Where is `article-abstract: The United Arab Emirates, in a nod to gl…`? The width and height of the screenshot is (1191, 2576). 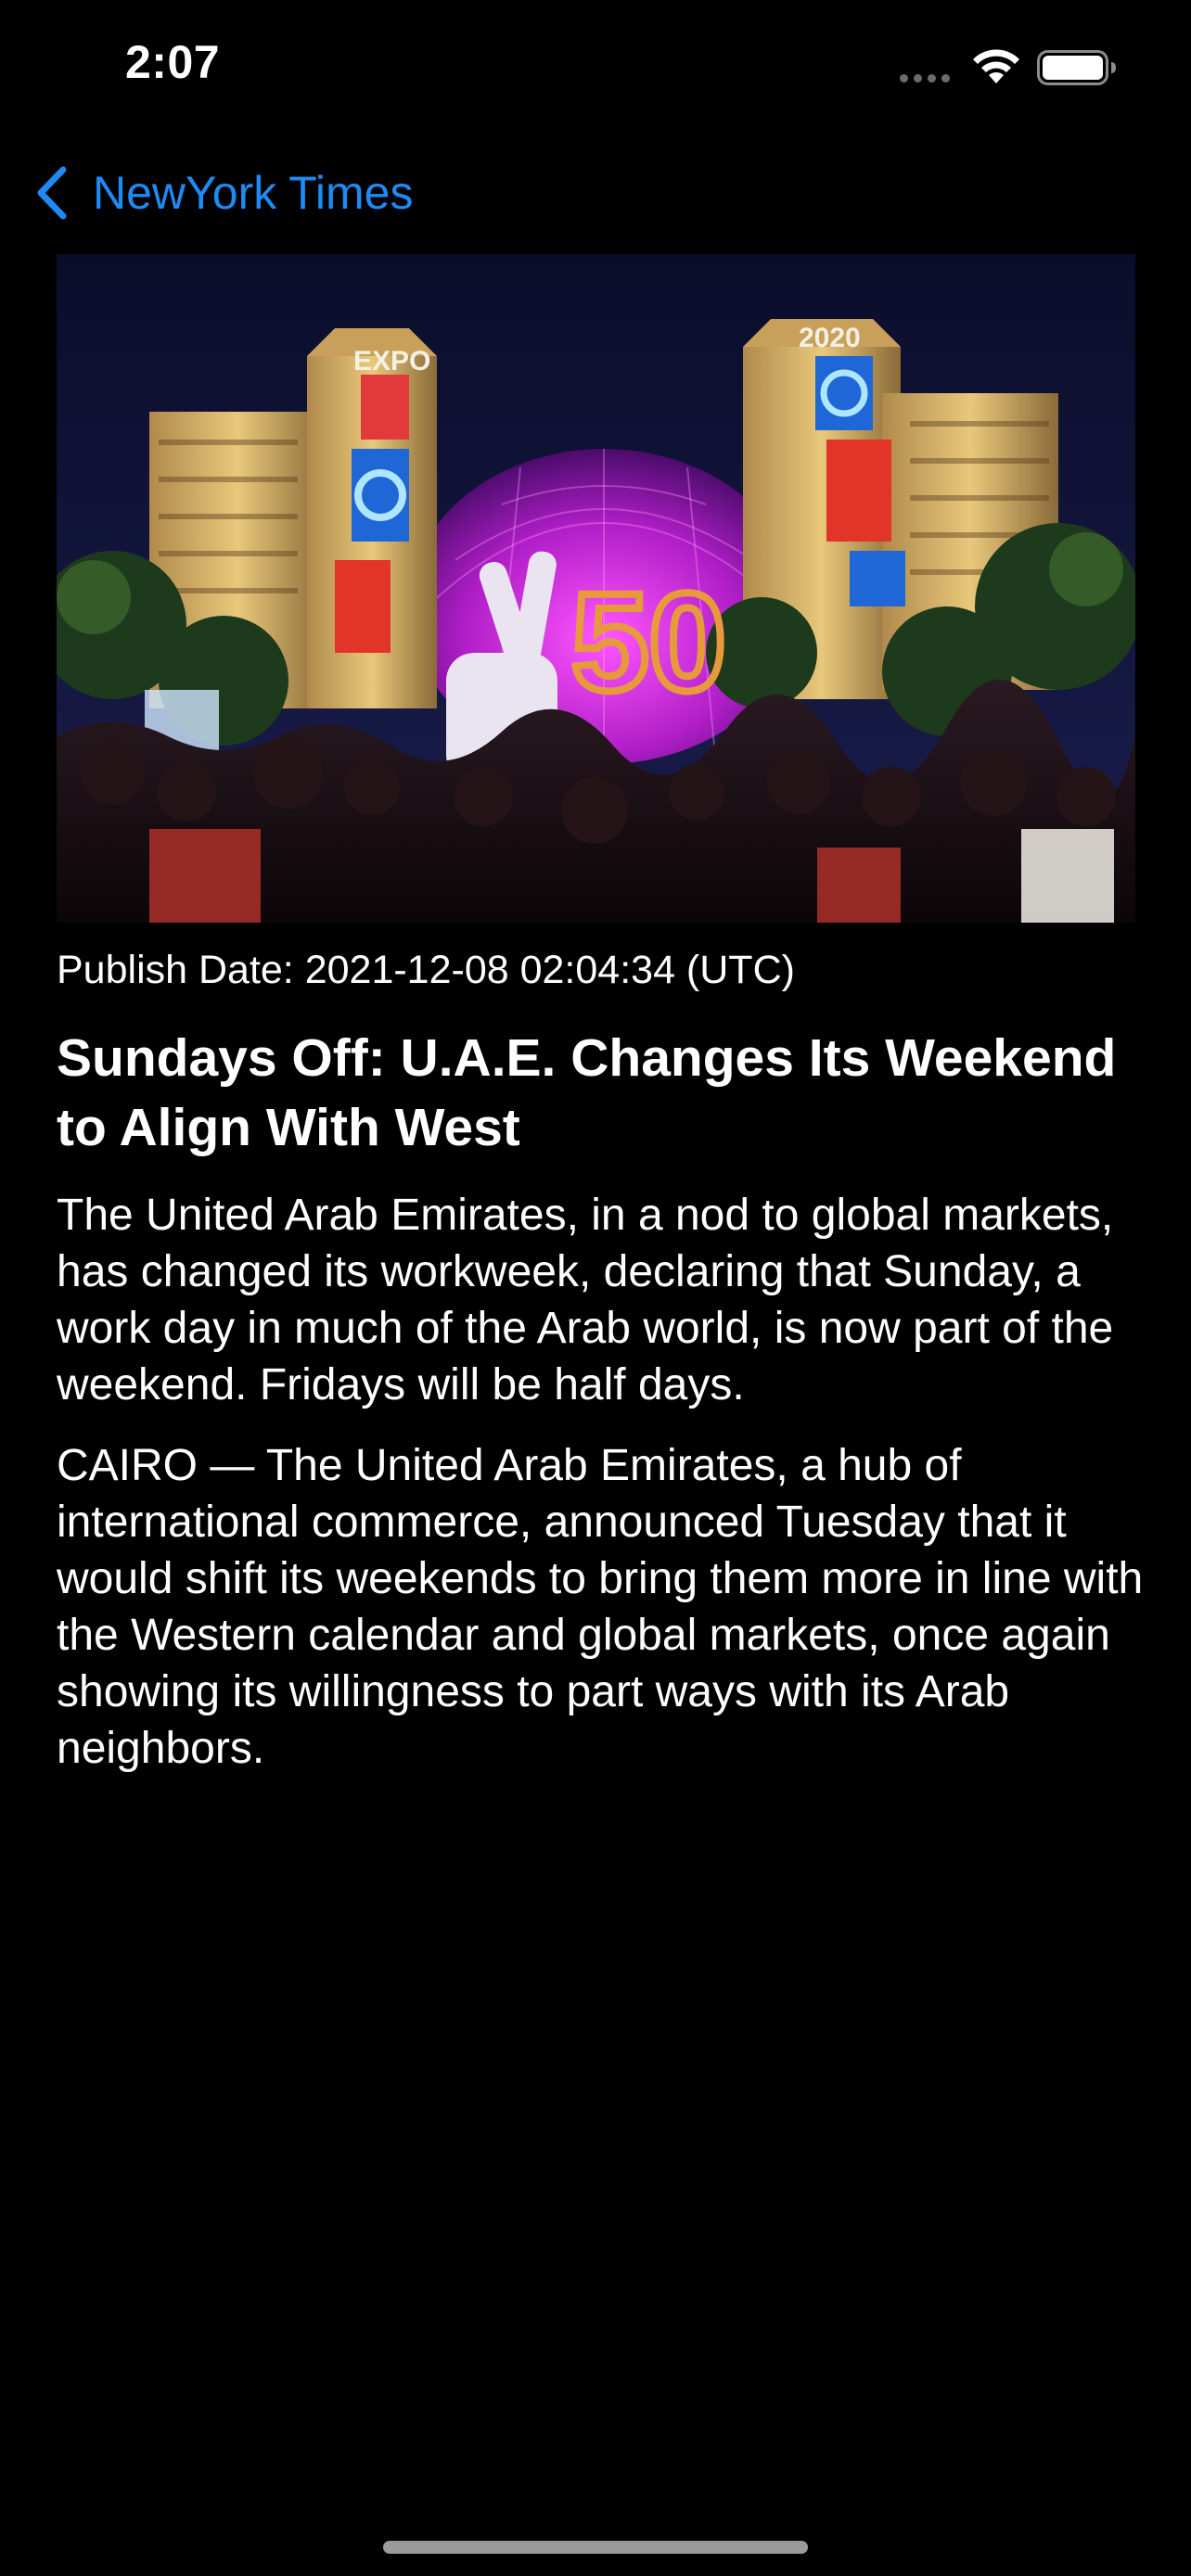 article-abstract: The United Arab Emirates, in a nod to gl… is located at coordinates (585, 1300).